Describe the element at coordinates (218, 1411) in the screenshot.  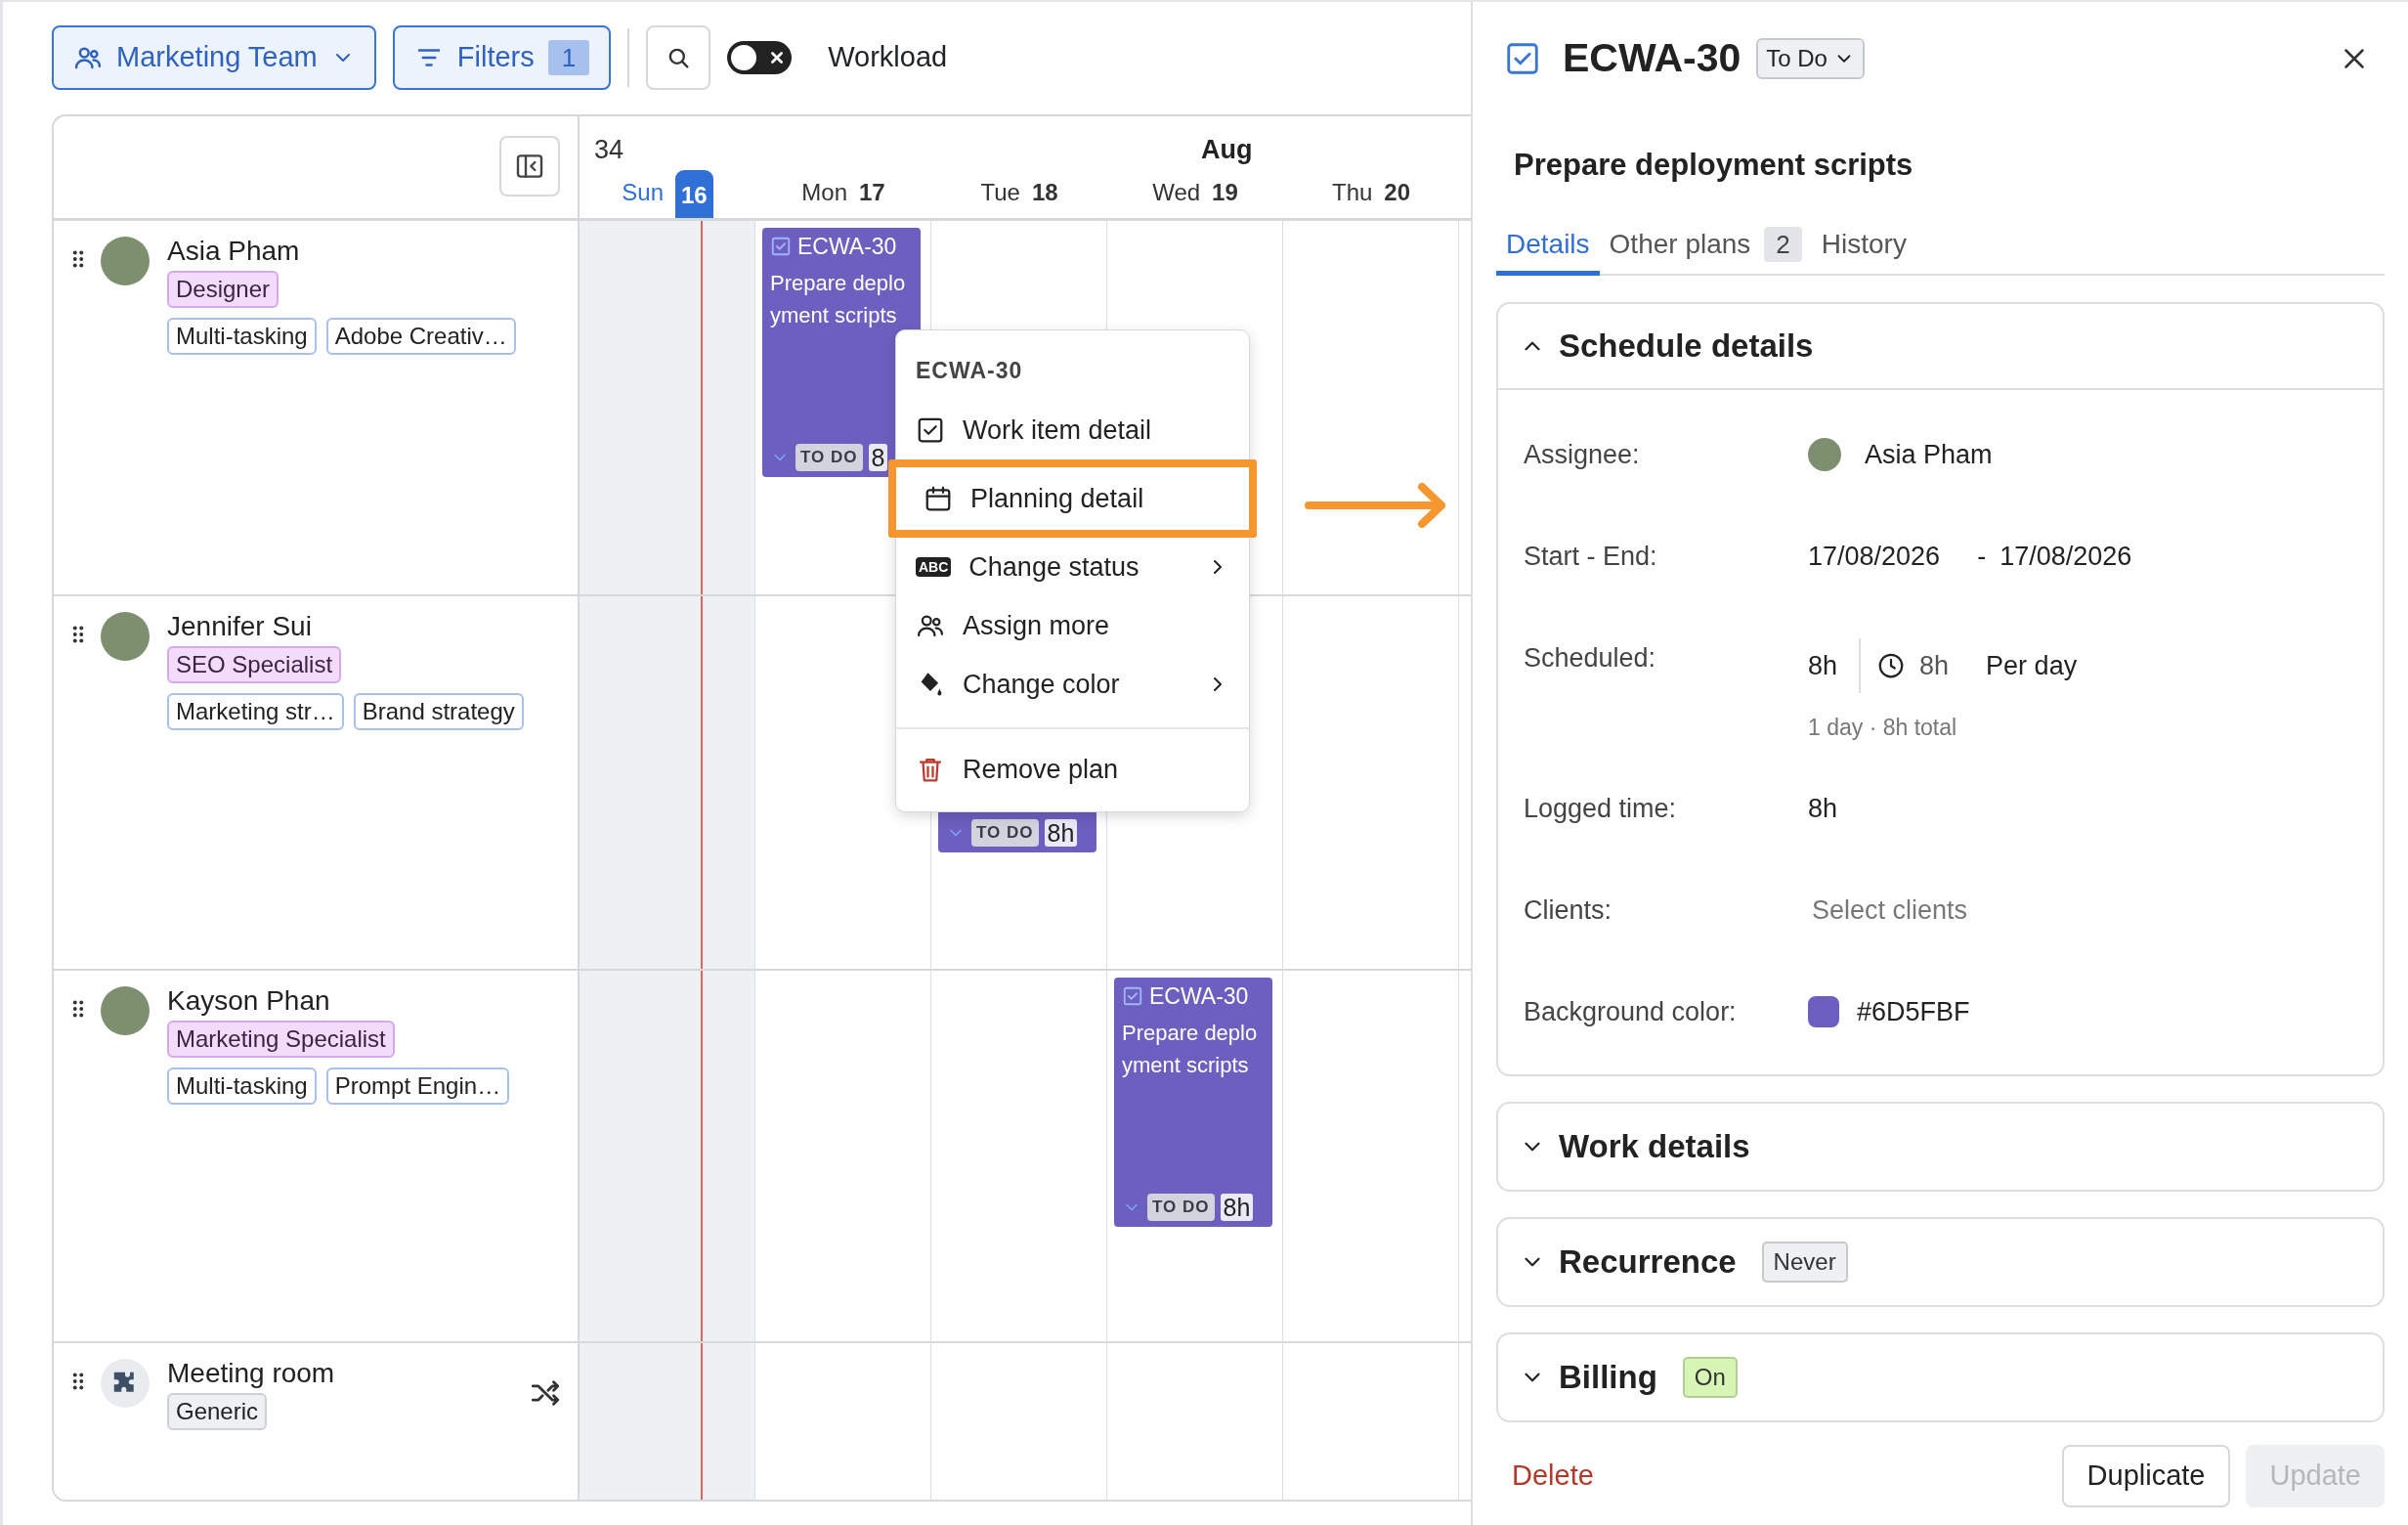
I see `role-tag: Generic` at that location.